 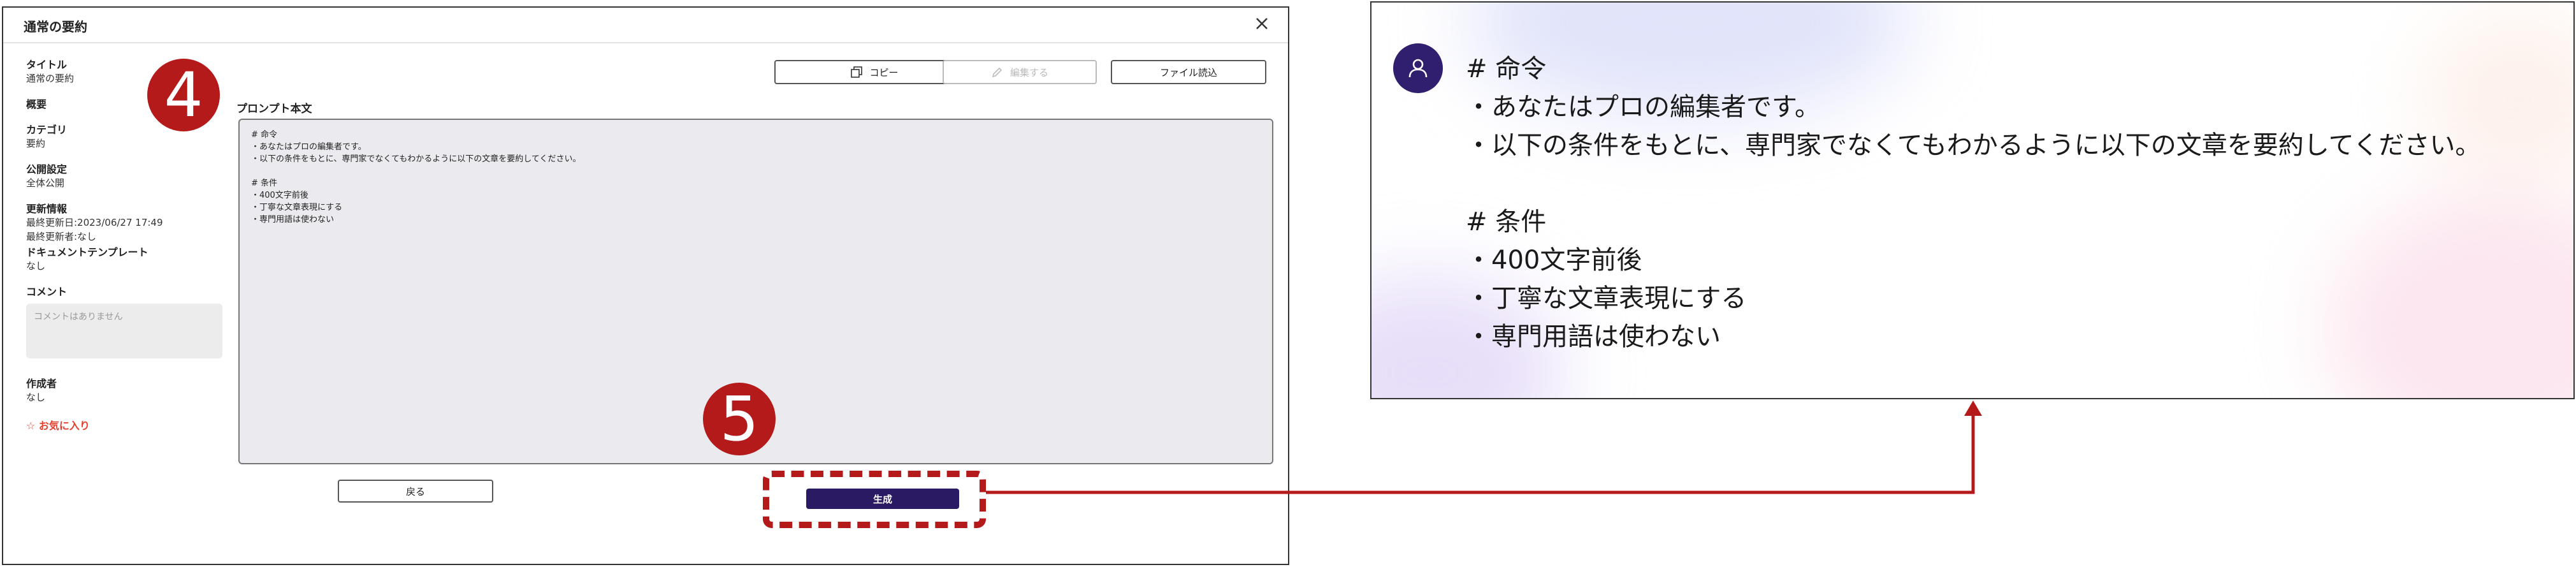 What do you see at coordinates (55, 26) in the screenshot?
I see `dialog-title: 通常の要約` at bounding box center [55, 26].